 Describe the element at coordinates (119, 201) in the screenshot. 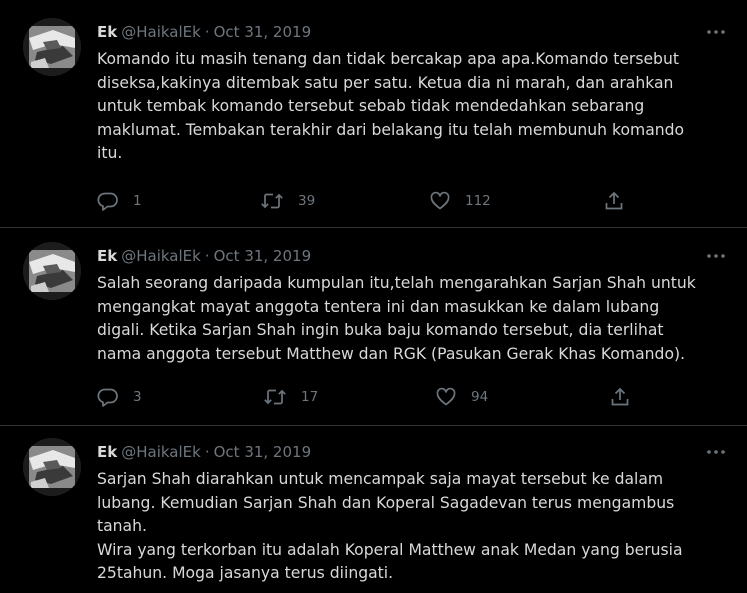

I see `reply-button: 1` at that location.